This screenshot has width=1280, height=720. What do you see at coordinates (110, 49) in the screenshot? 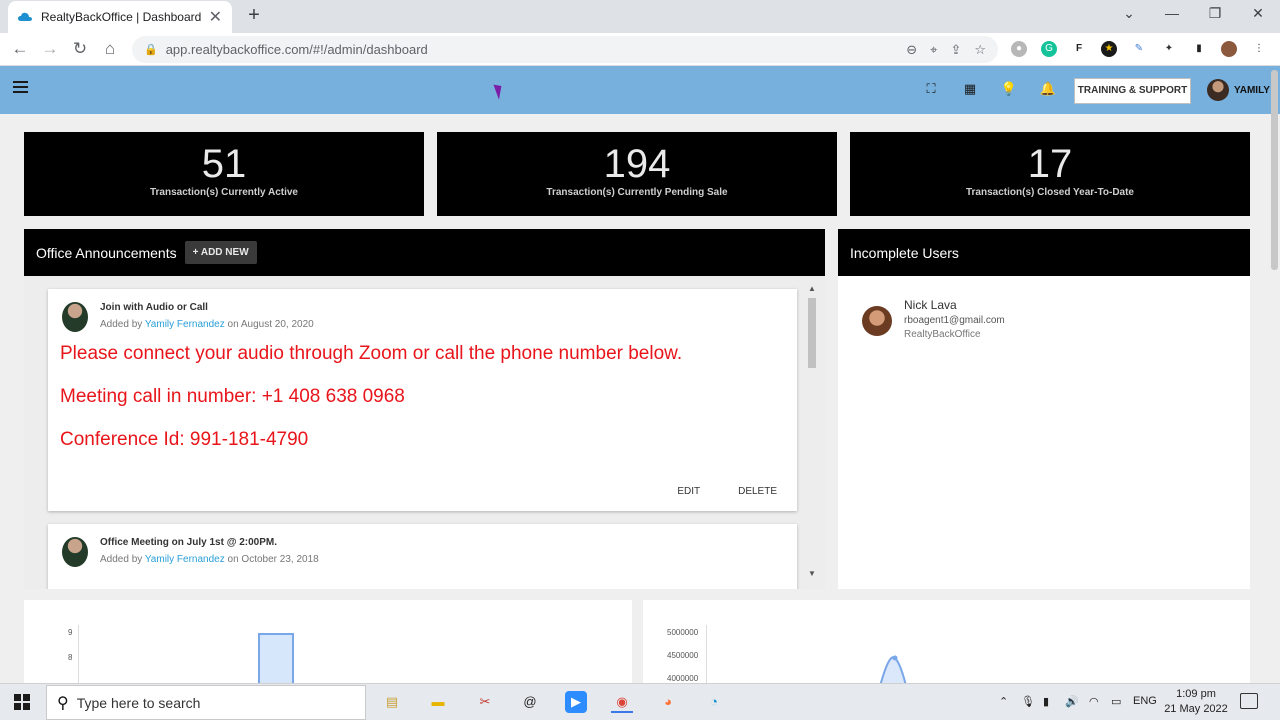
I see `home-button: ⌂` at bounding box center [110, 49].